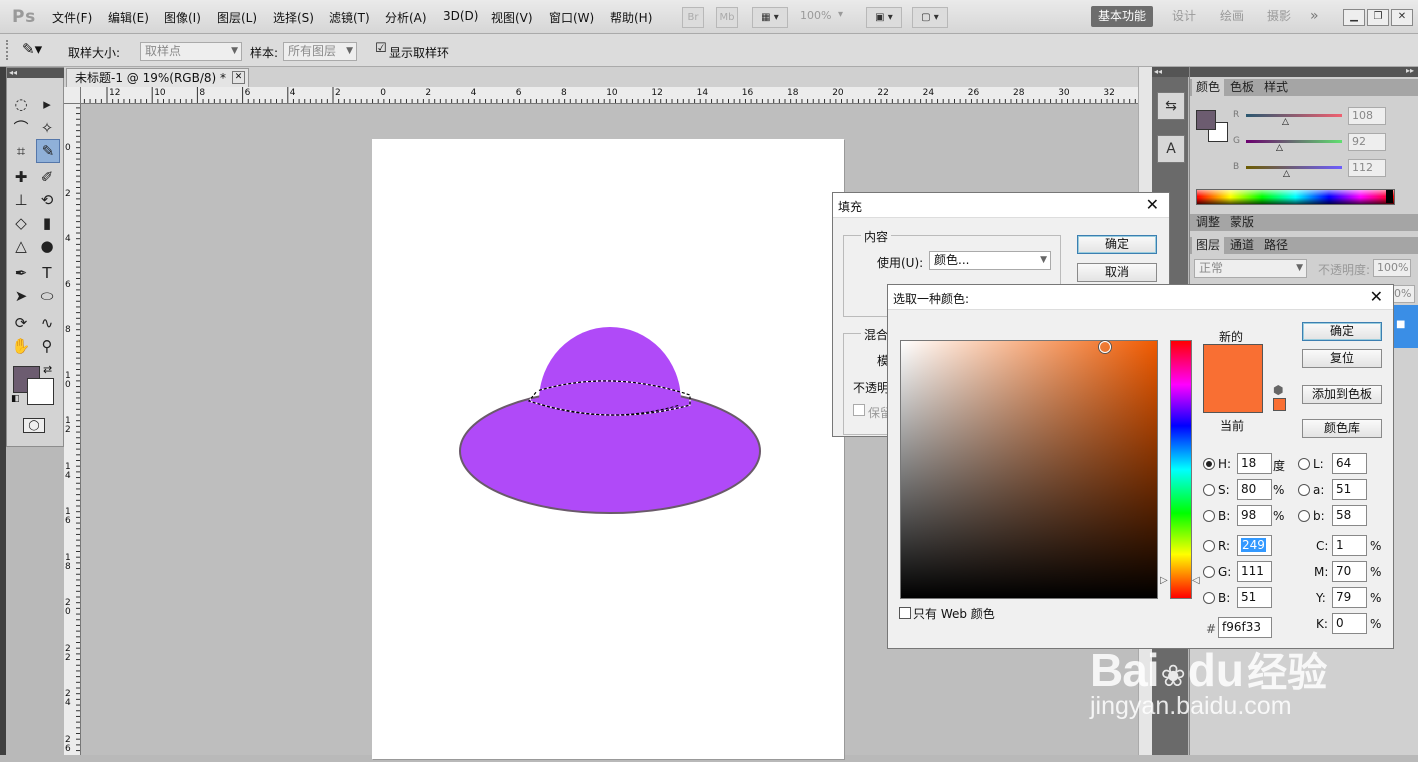 The height and width of the screenshot is (762, 1418). I want to click on black-field: 0, so click(1349, 623).